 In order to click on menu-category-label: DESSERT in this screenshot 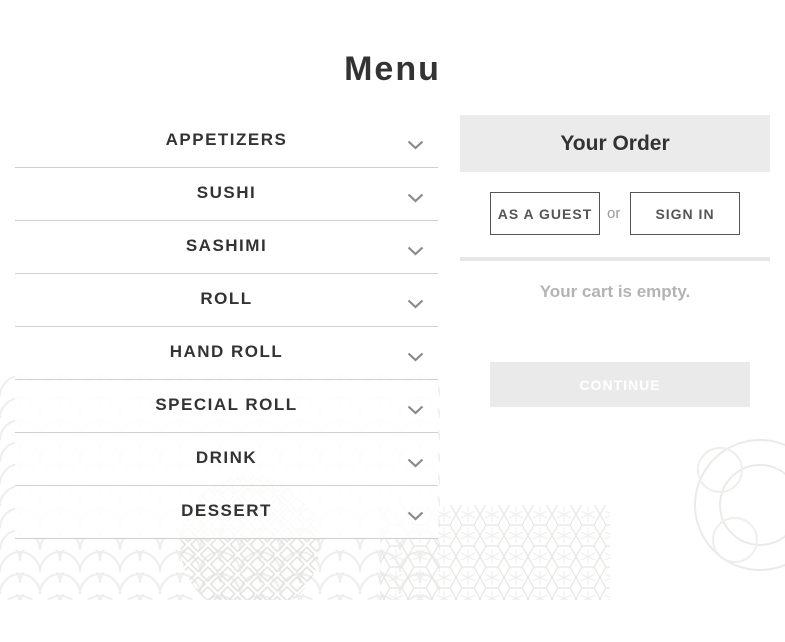, I will do `click(226, 510)`.